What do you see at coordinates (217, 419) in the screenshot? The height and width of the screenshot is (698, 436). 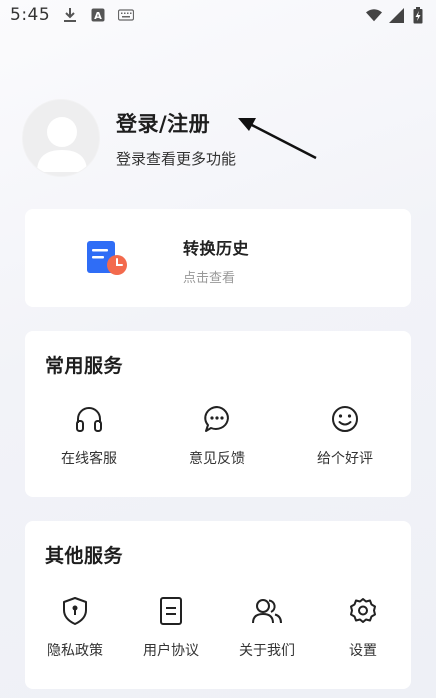 I see `chat-bubble-icon` at bounding box center [217, 419].